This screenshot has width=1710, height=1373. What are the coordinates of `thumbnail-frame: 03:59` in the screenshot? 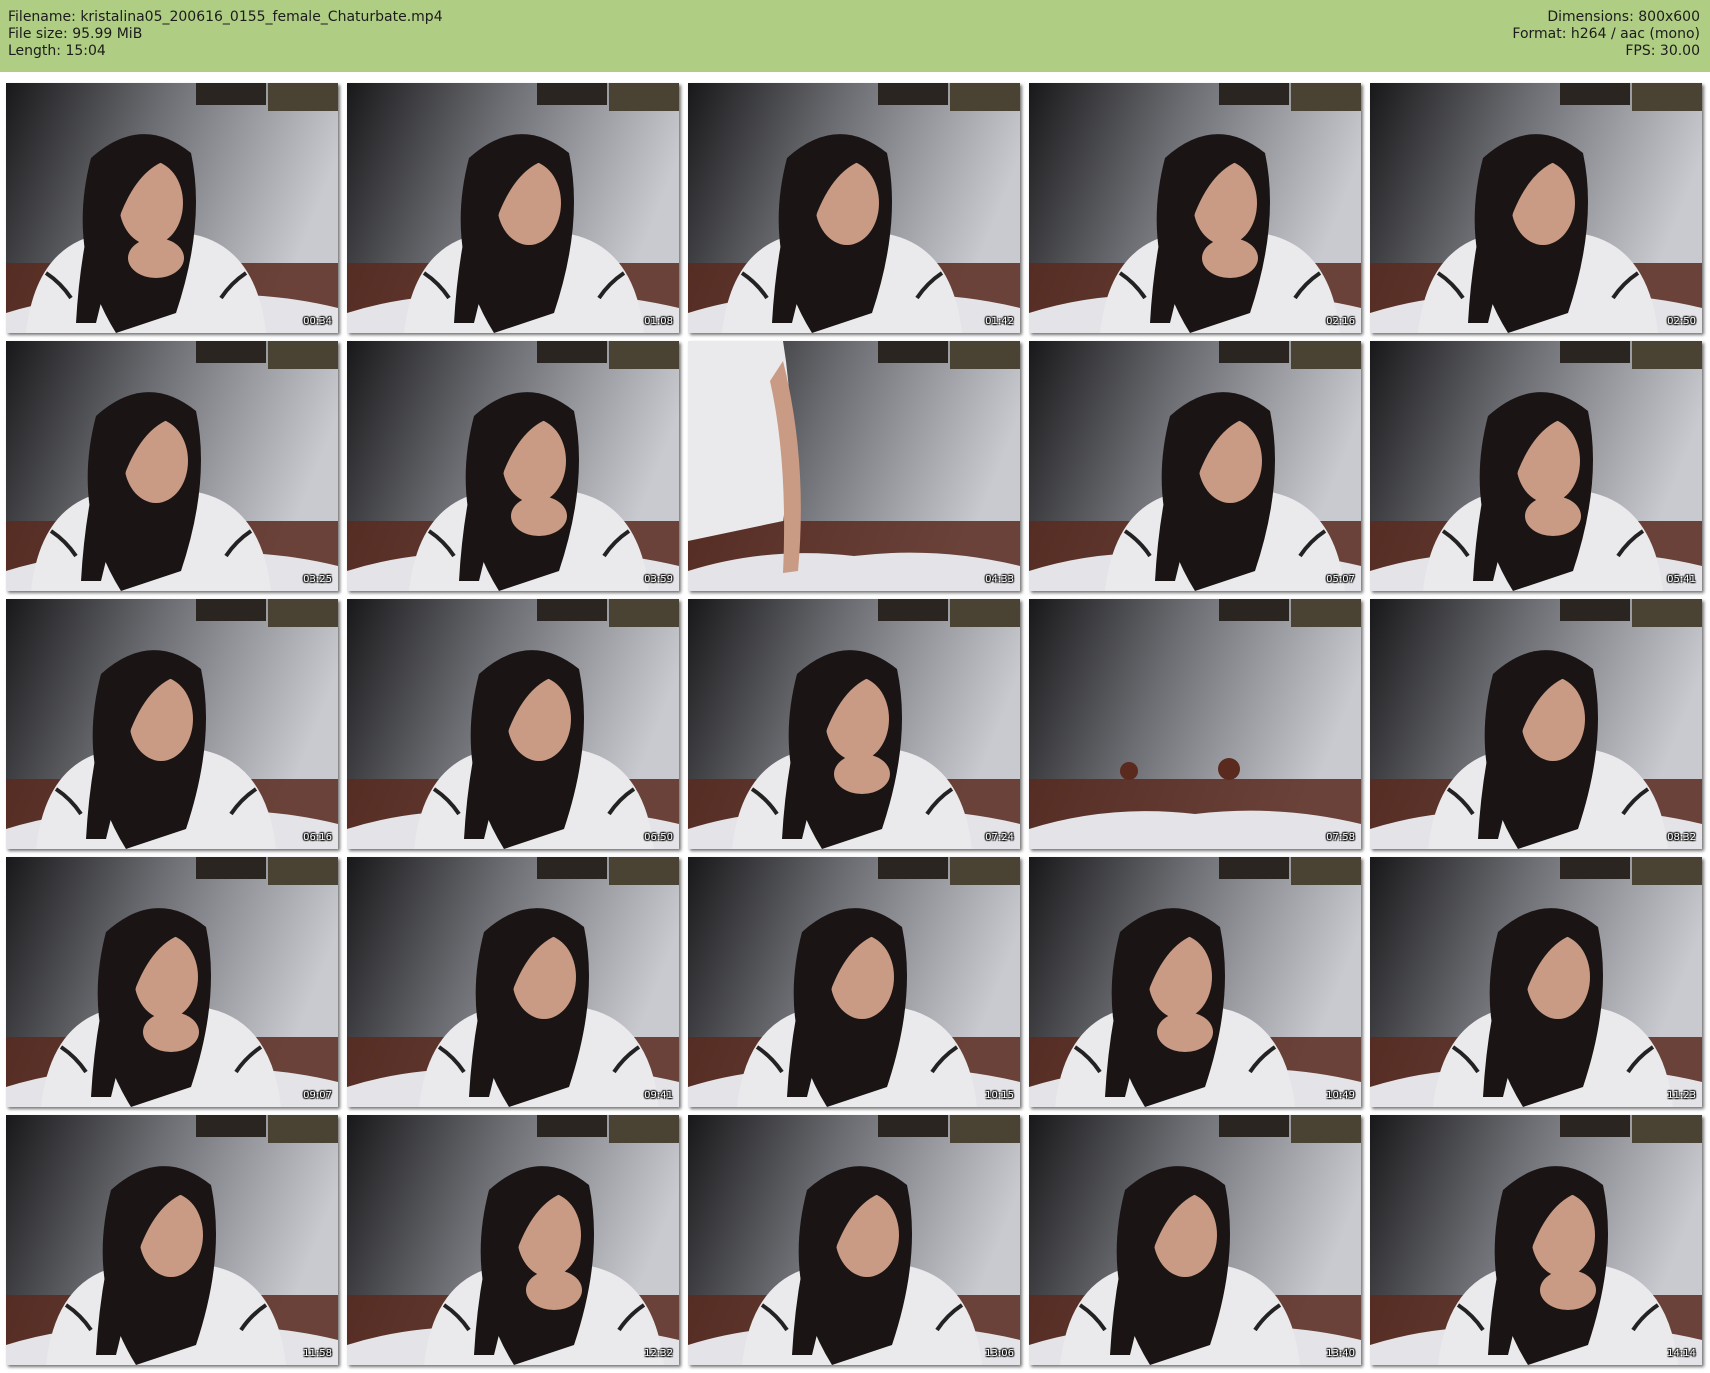 It's located at (513, 466).